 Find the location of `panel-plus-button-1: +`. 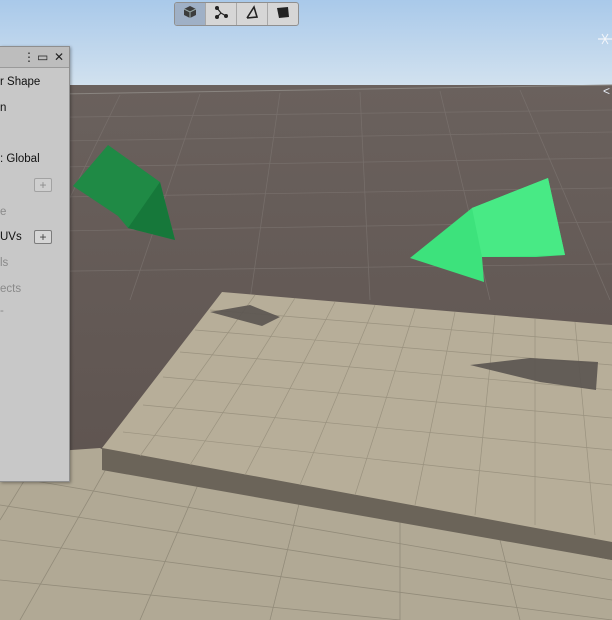

panel-plus-button-1: + is located at coordinates (43, 185).